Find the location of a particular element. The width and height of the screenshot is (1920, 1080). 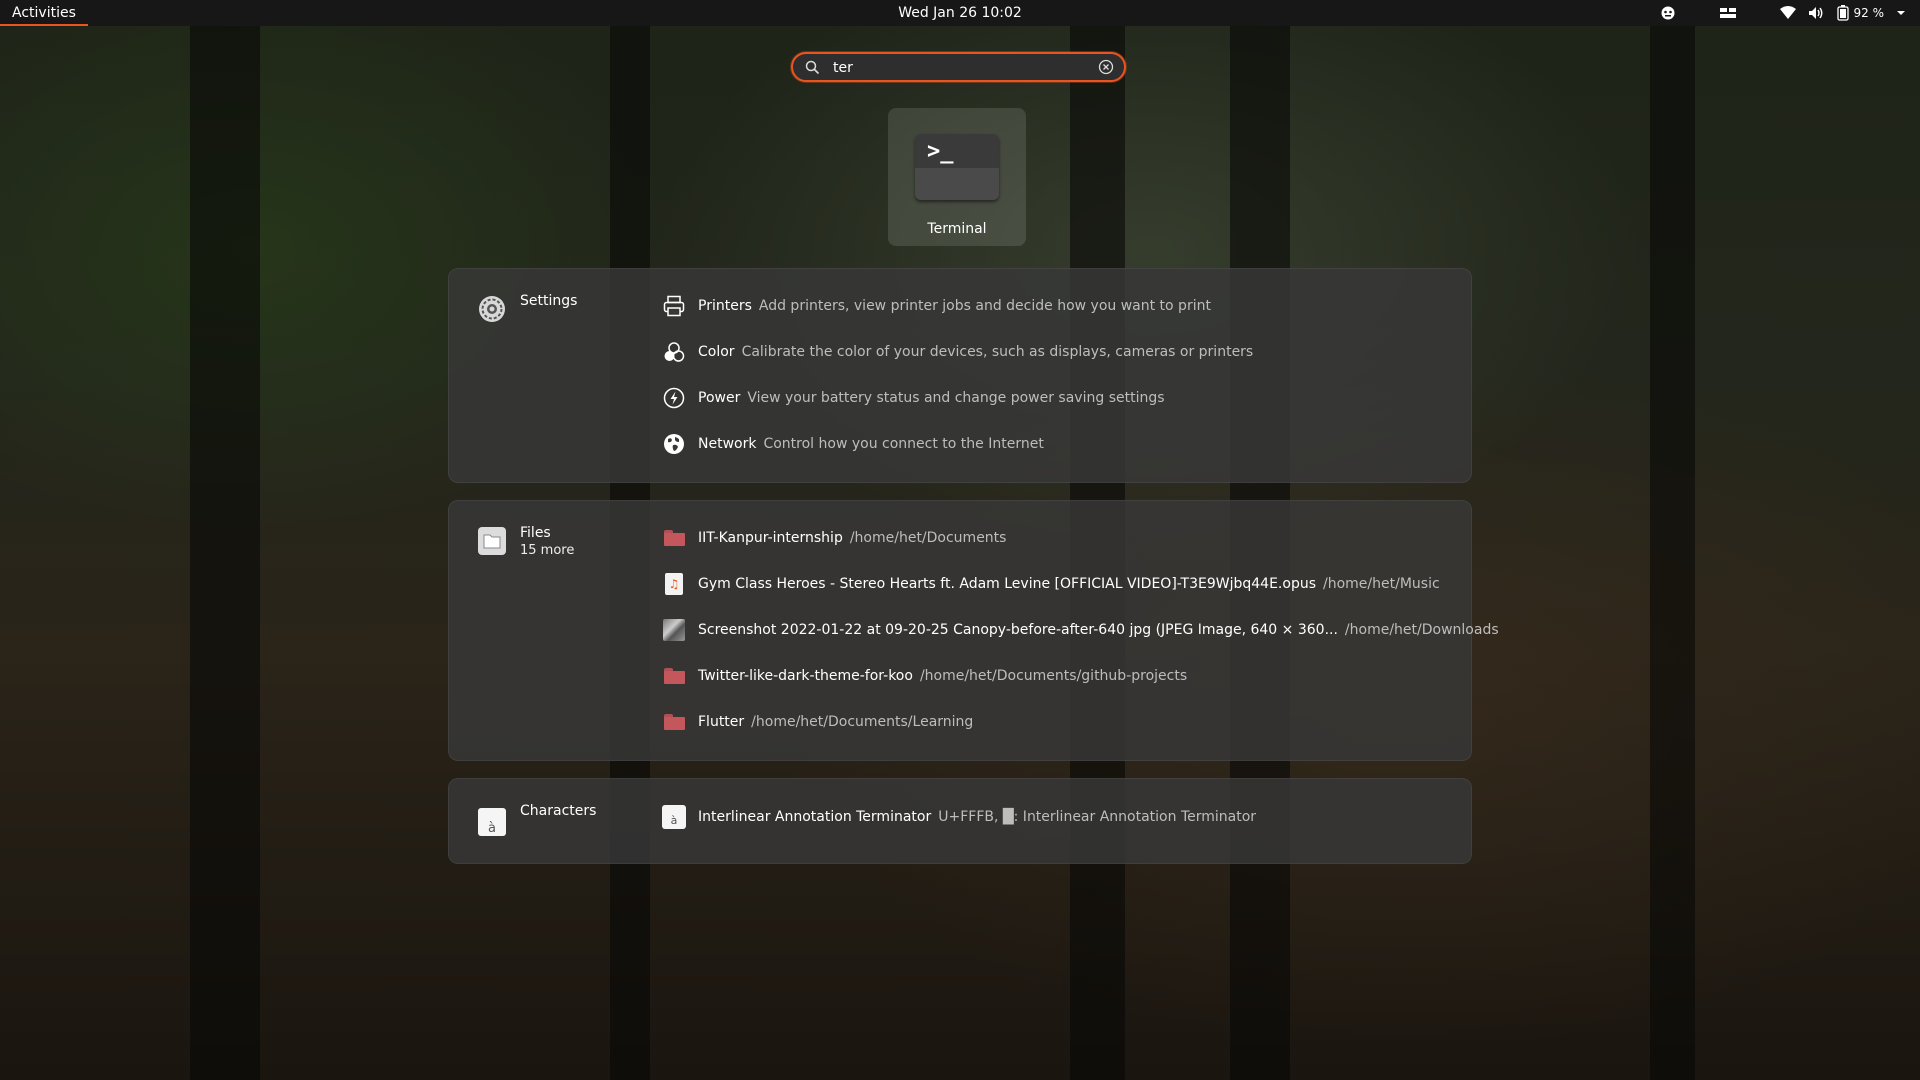

search-entry is located at coordinates (958, 67).